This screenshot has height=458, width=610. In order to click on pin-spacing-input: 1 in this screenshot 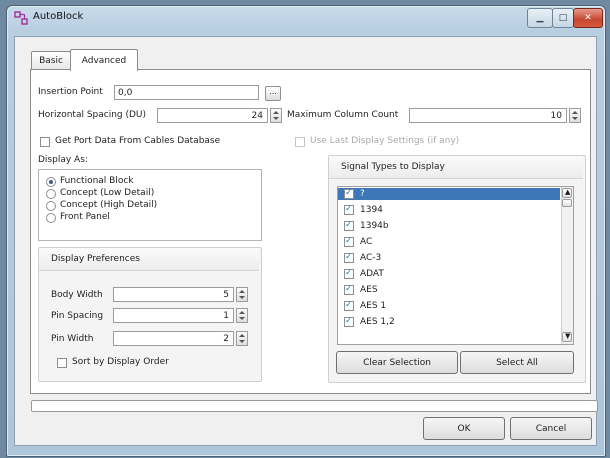, I will do `click(173, 315)`.